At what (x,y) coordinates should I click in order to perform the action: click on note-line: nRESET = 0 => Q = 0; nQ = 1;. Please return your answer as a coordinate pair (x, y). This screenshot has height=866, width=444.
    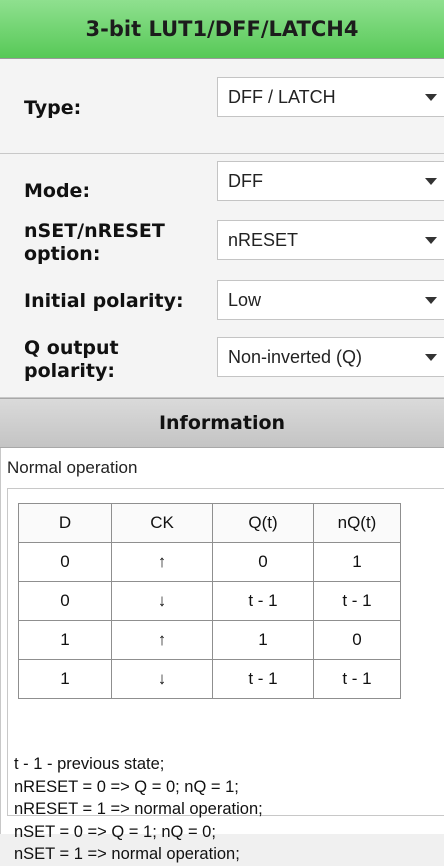
    Looking at the image, I should click on (126, 786).